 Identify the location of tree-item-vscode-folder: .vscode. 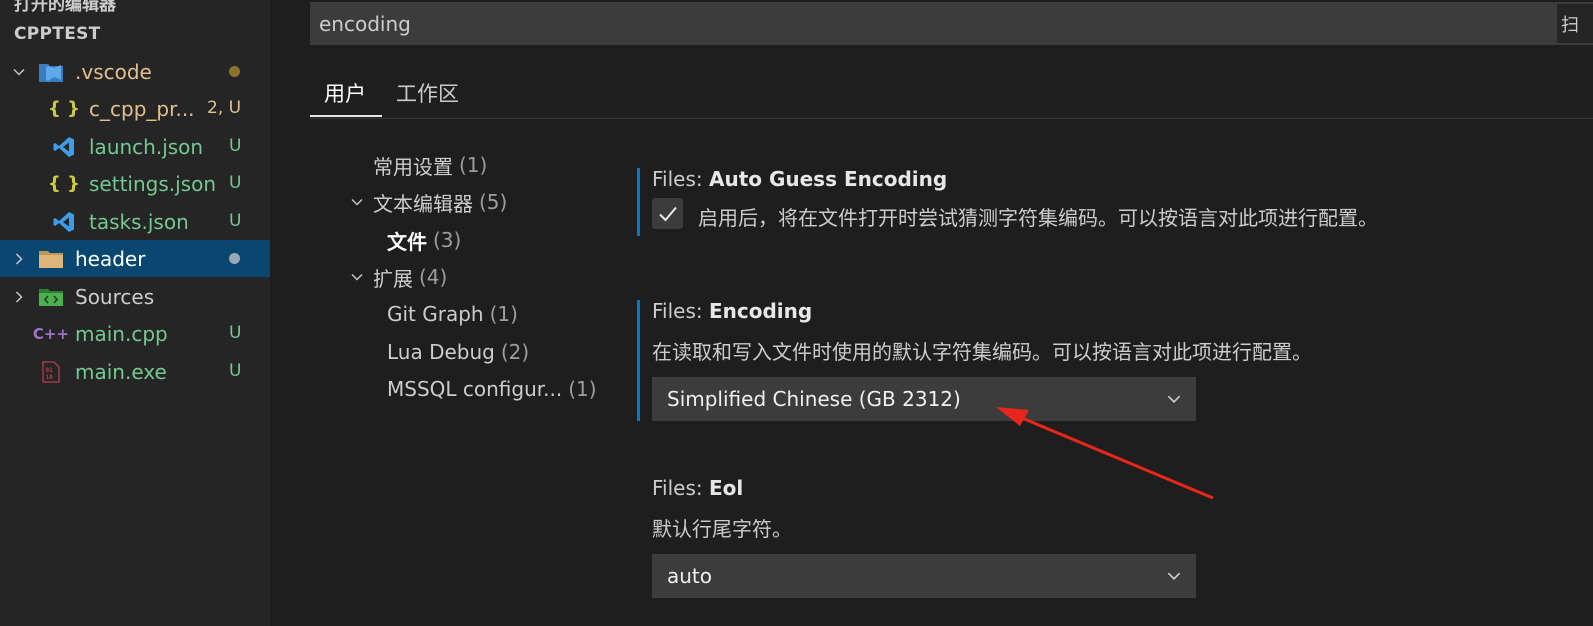
(135, 71).